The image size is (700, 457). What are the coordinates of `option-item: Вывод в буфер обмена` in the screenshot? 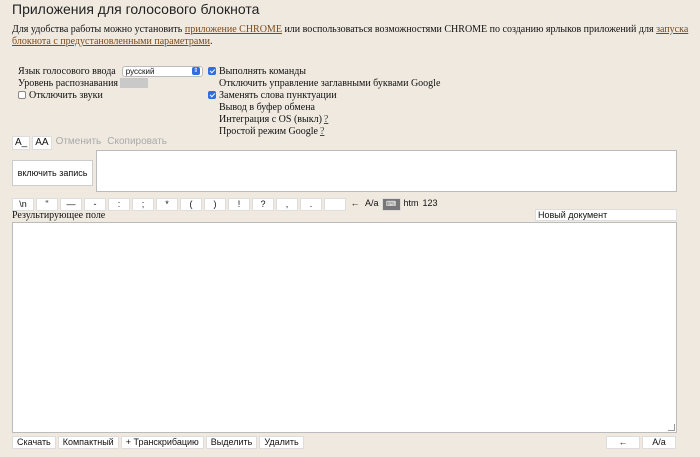 It's located at (324, 107).